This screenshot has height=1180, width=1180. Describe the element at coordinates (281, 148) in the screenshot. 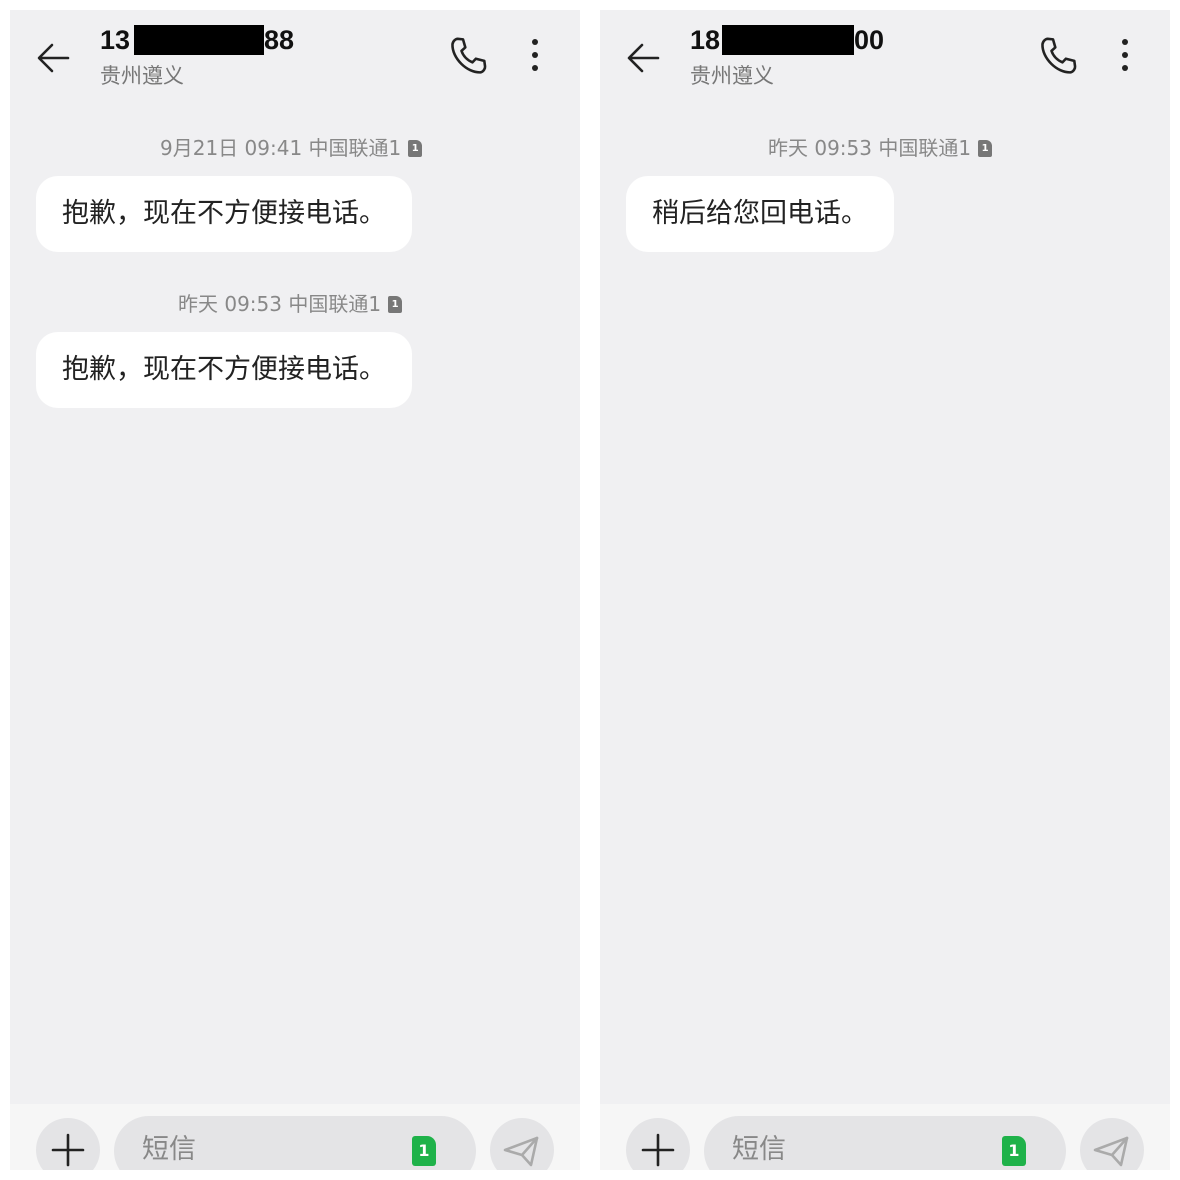

I see `timestamp-text: 9月21日 09:41 中国联通1` at that location.